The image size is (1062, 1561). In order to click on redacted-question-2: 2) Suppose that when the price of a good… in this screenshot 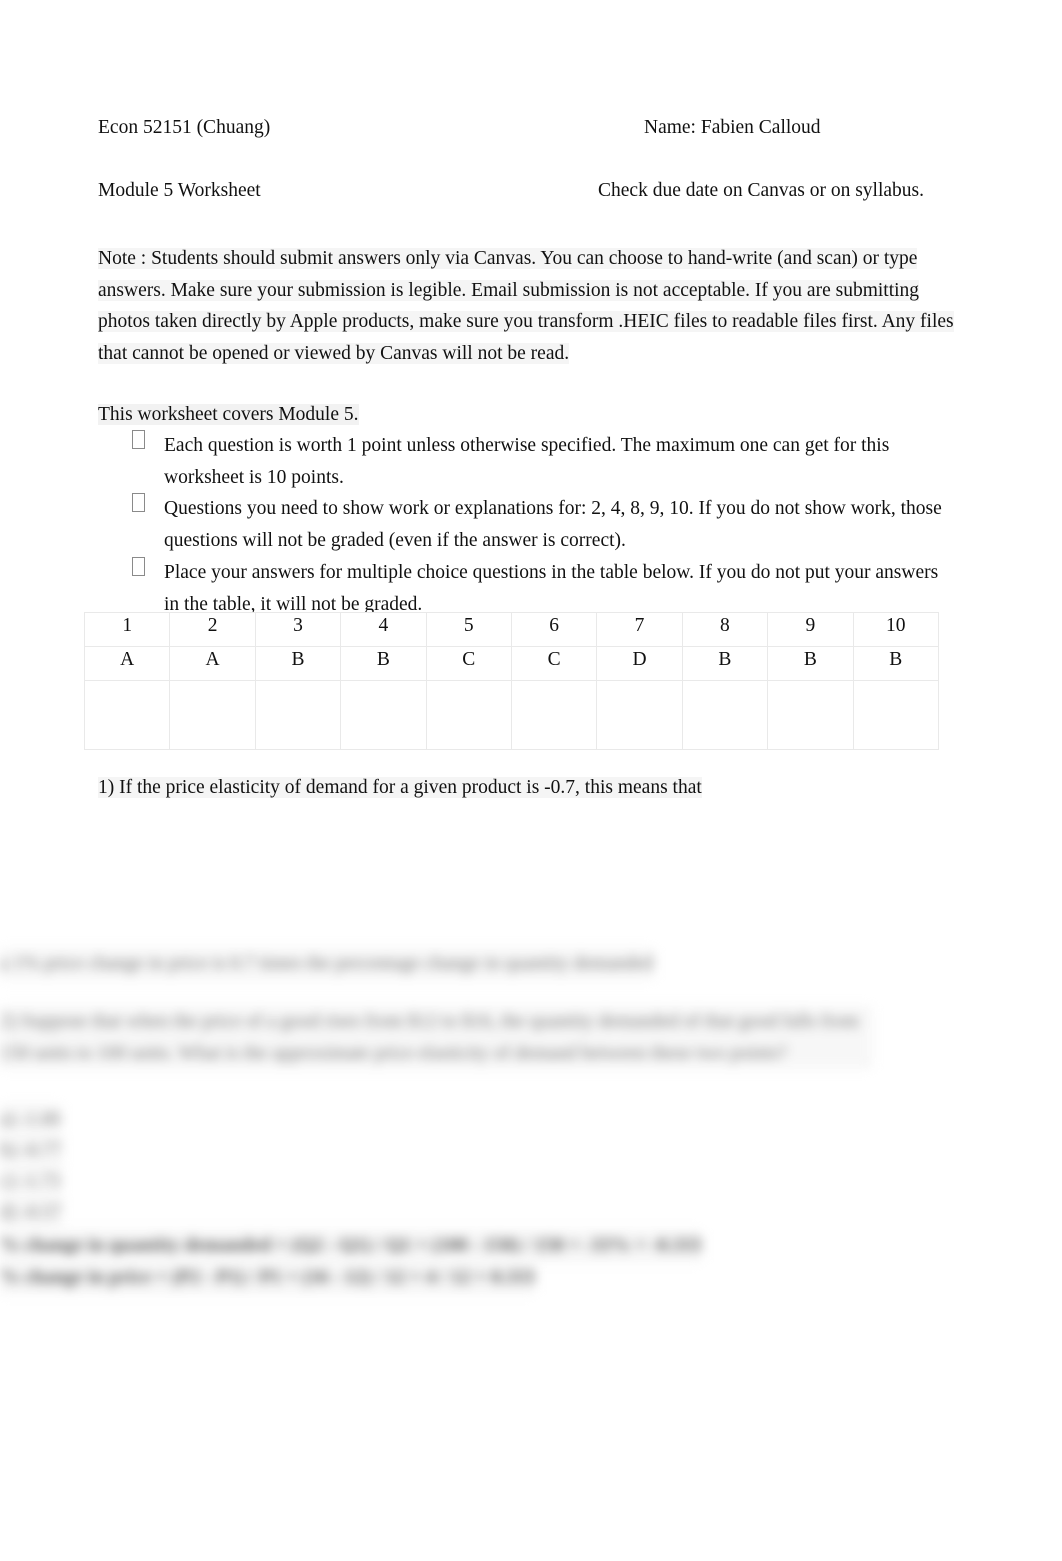, I will do `click(436, 1038)`.